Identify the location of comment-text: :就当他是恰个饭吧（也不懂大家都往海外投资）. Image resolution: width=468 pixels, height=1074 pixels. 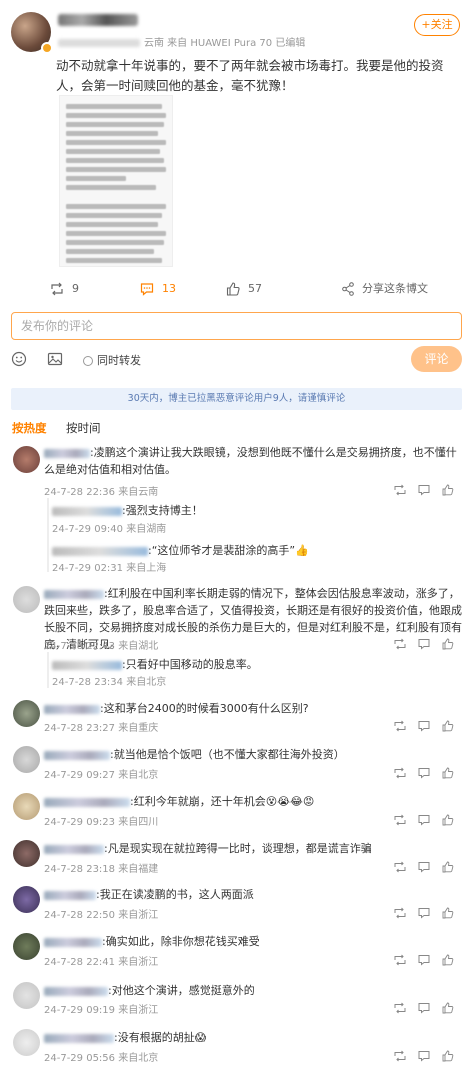
(253, 754).